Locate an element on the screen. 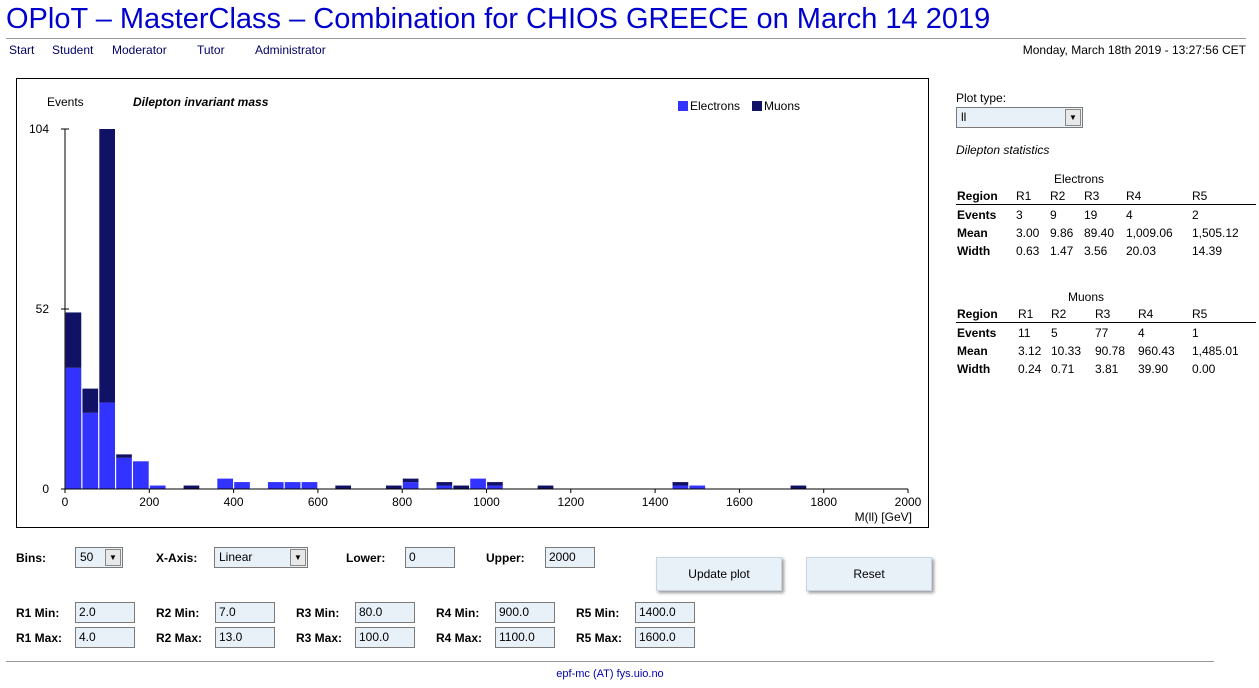  table-cell: 4 is located at coordinates (1141, 333).